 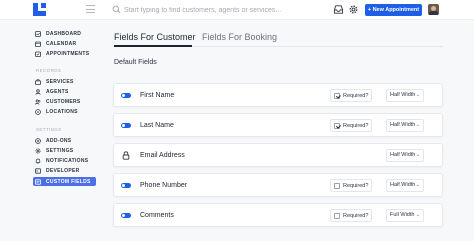 I want to click on field-name: Last Name, so click(x=157, y=125).